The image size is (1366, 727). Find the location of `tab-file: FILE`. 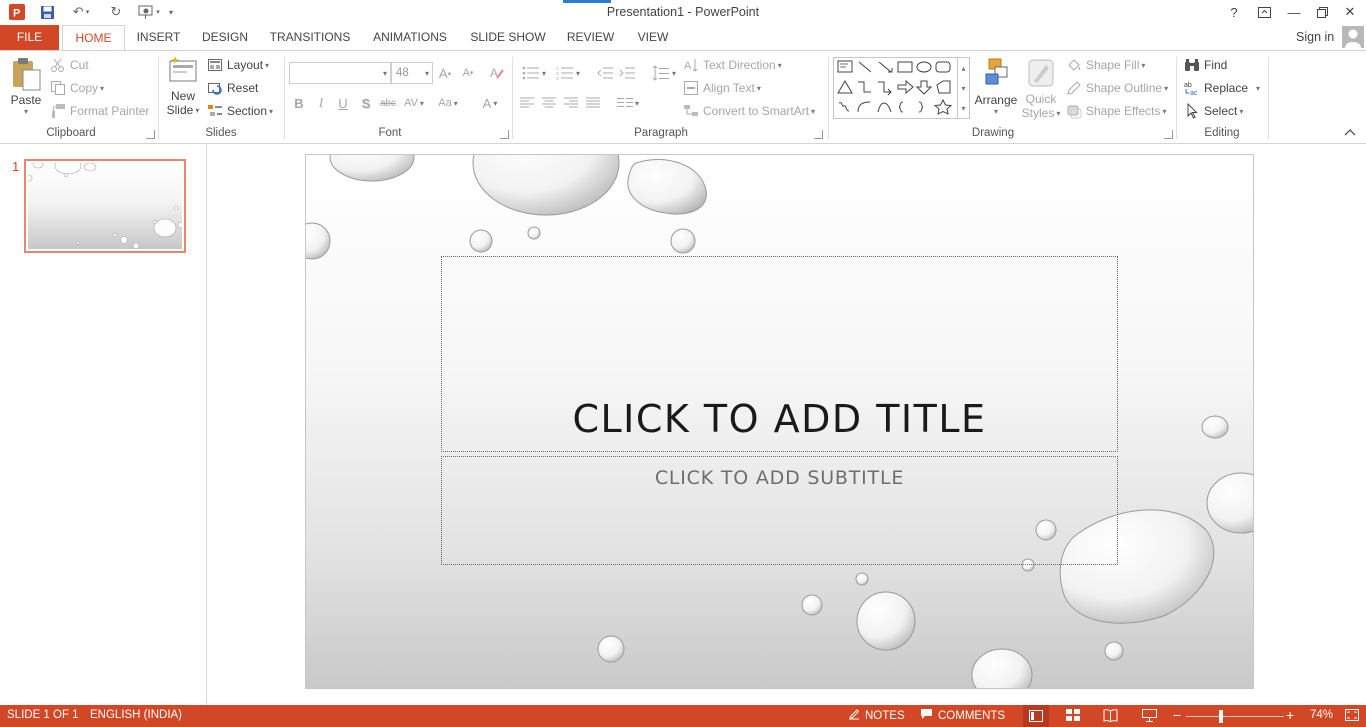

tab-file: FILE is located at coordinates (29, 37).